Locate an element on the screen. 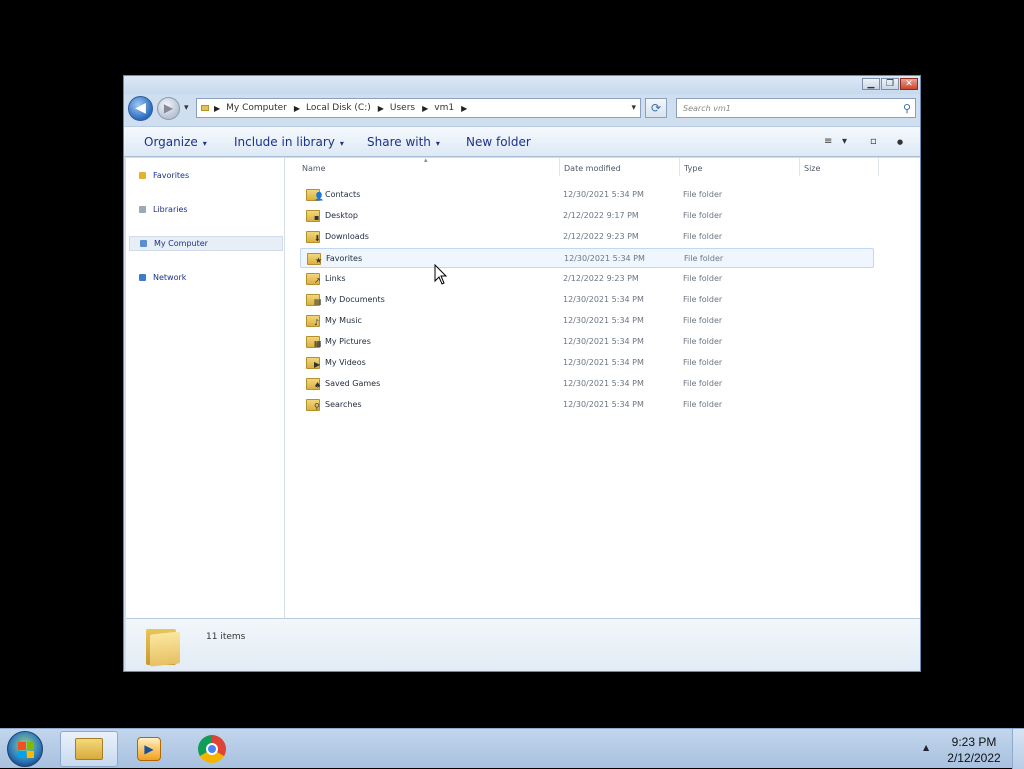 The width and height of the screenshot is (1024, 769). windows-logo-icon is located at coordinates (26, 750).